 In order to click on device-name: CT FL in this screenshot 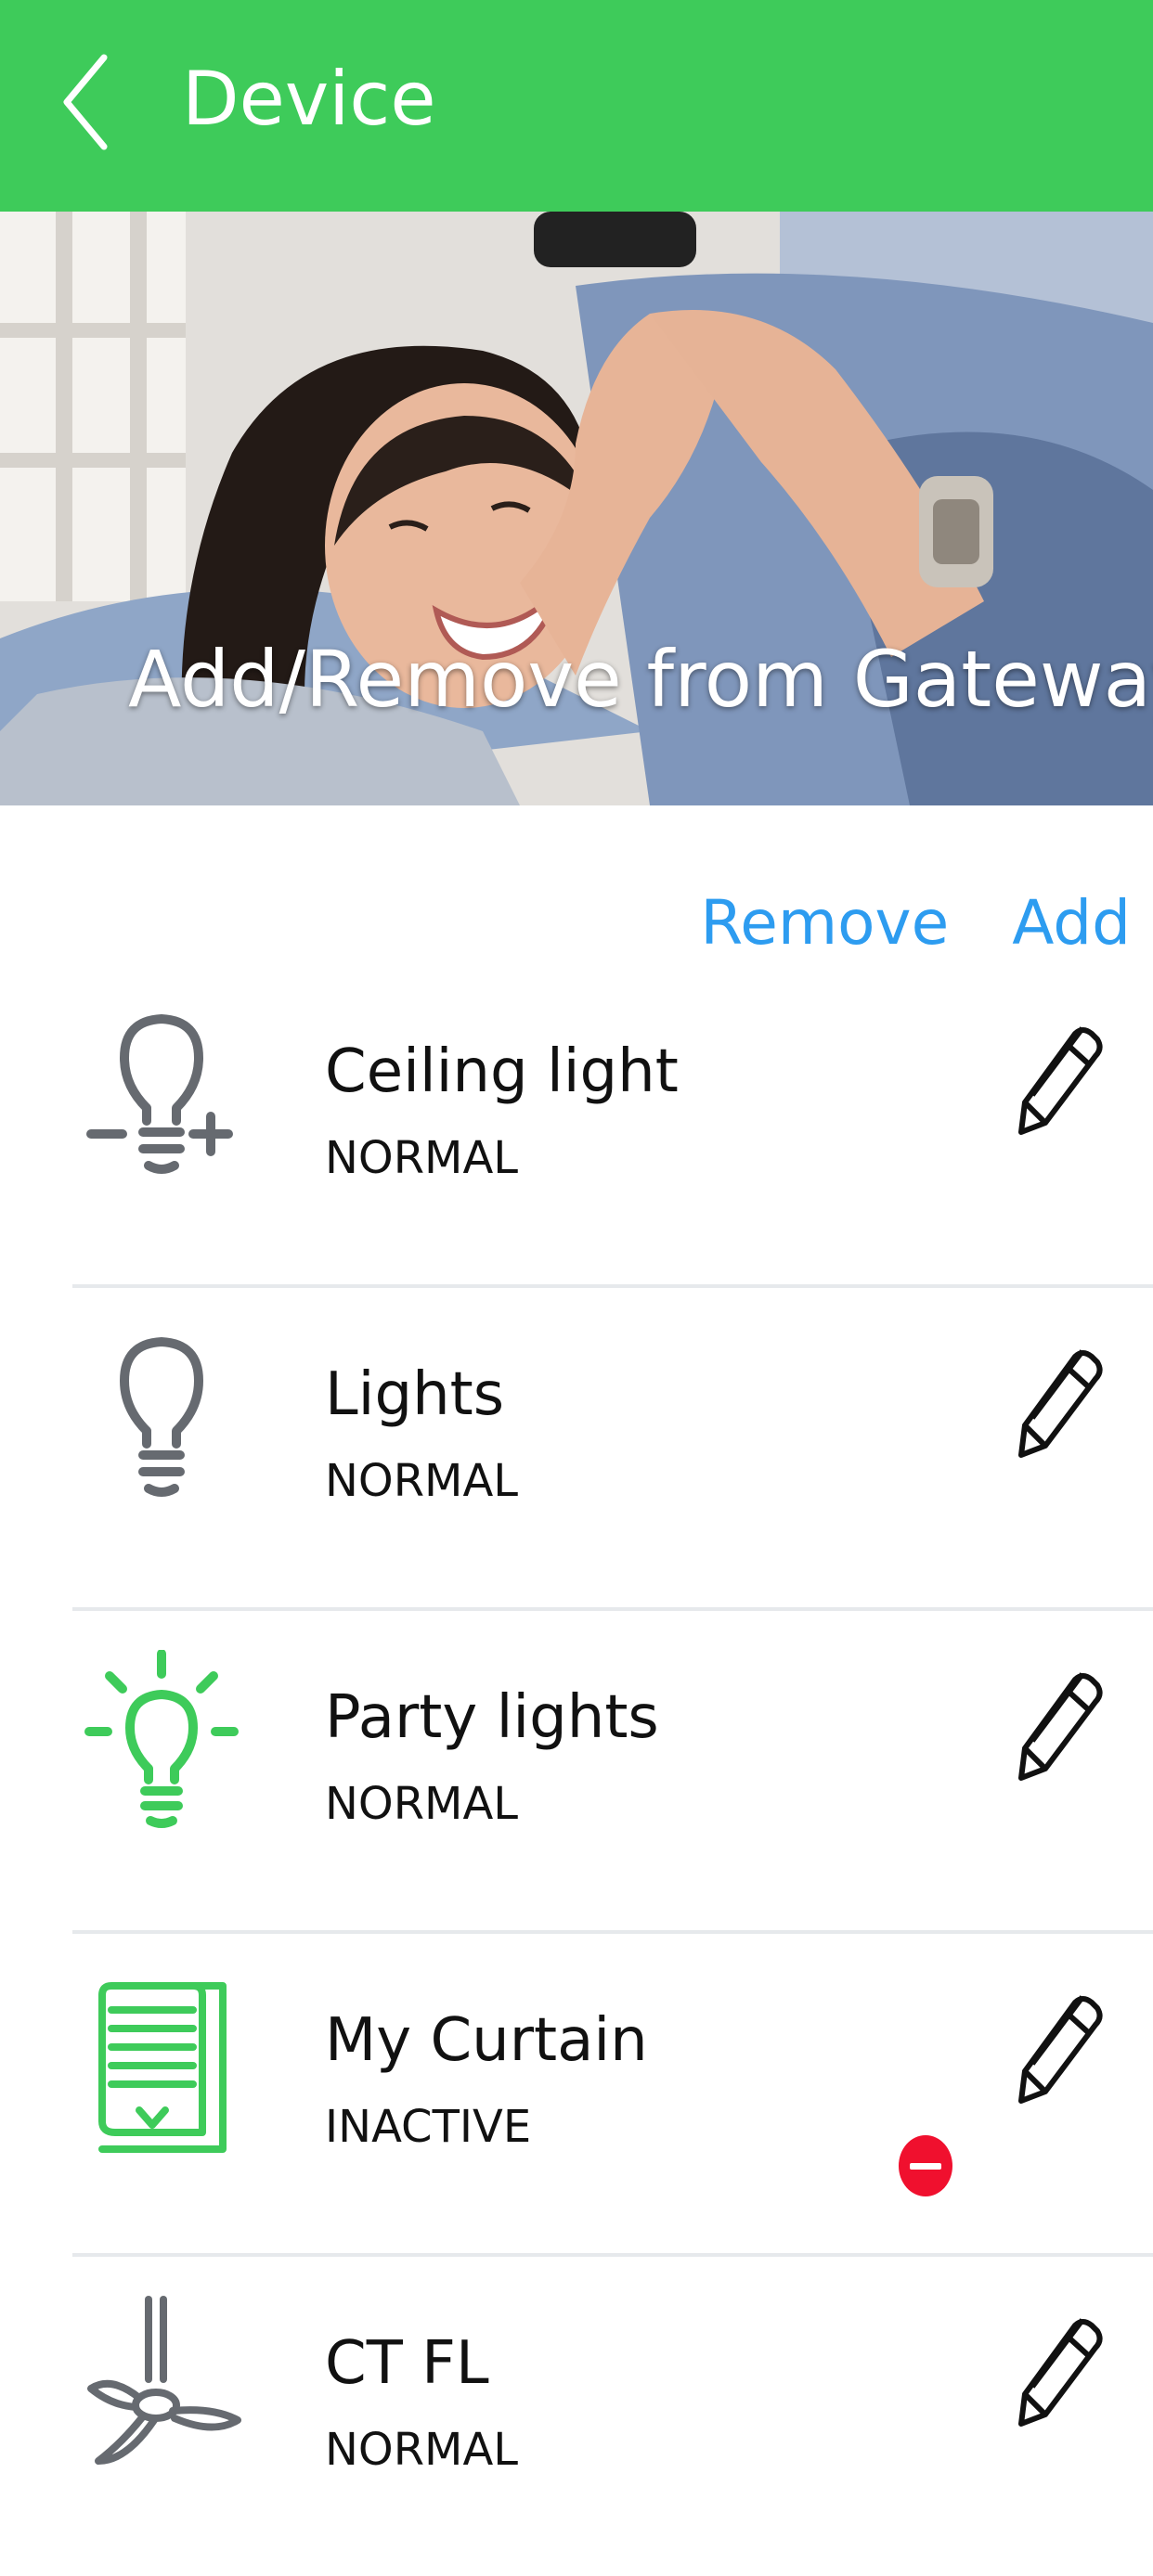, I will do `click(407, 2363)`.